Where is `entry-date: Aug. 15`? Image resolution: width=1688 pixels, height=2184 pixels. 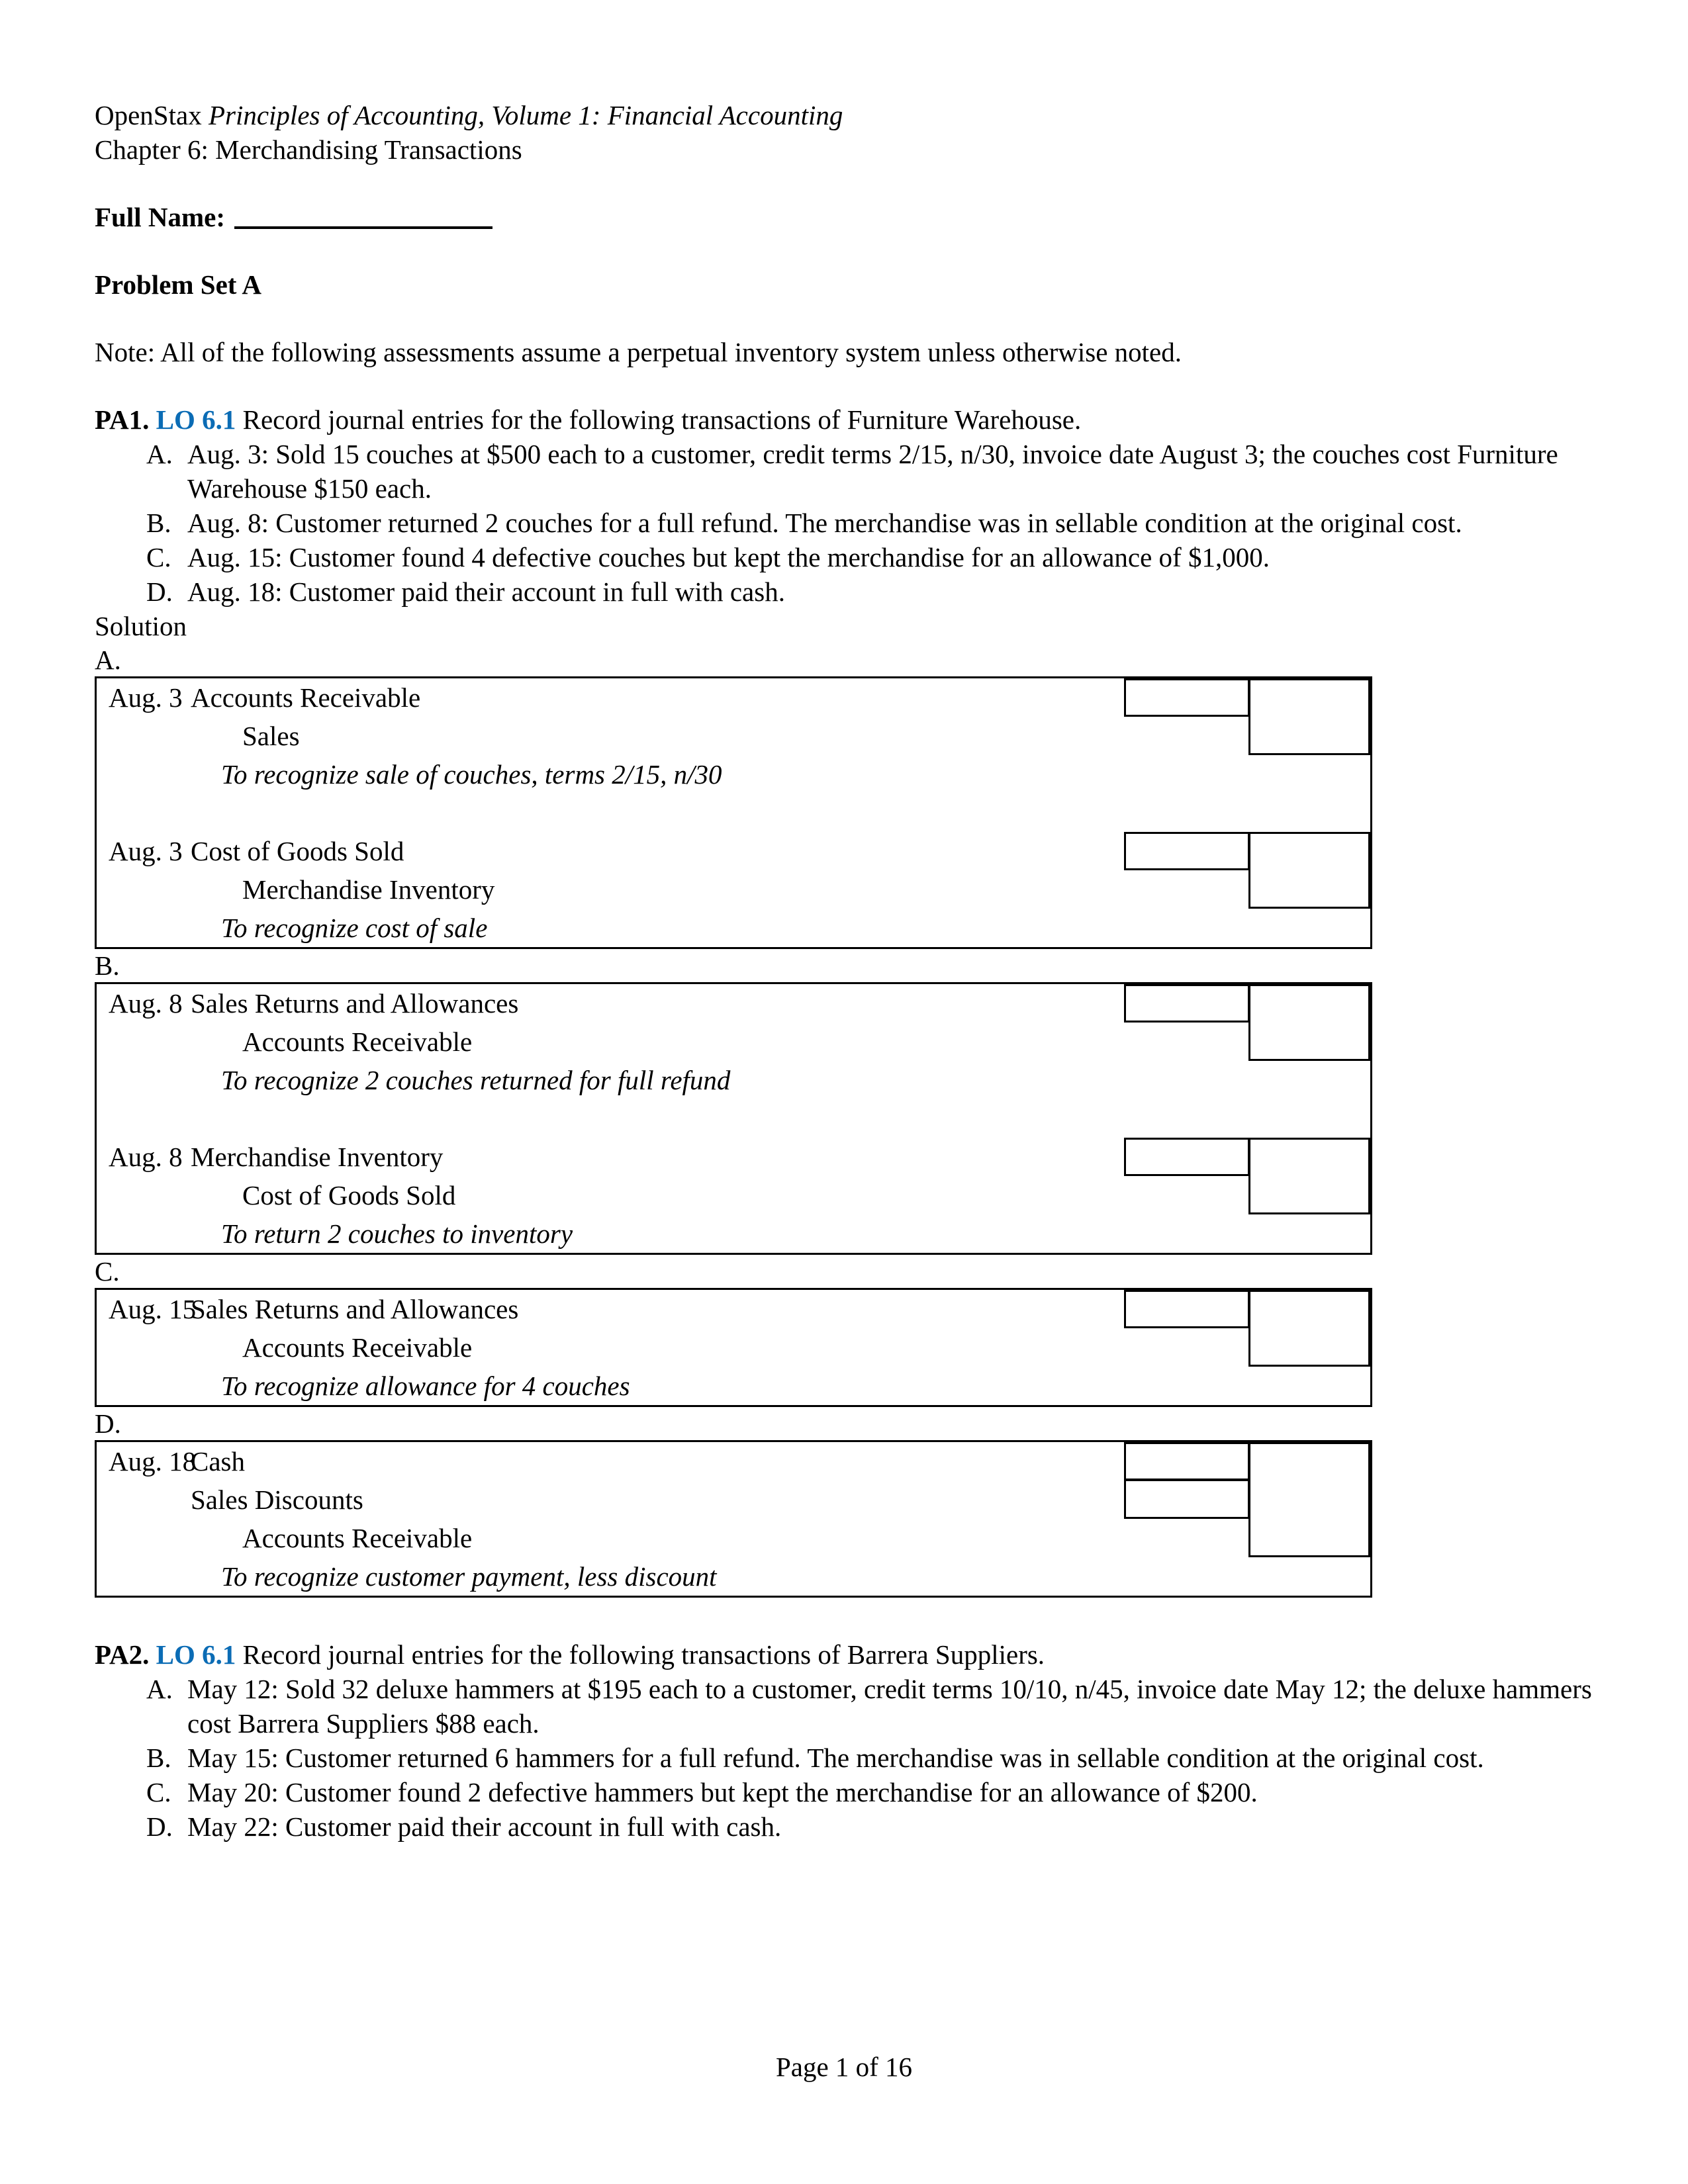
entry-date: Aug. 15 is located at coordinates (153, 1309).